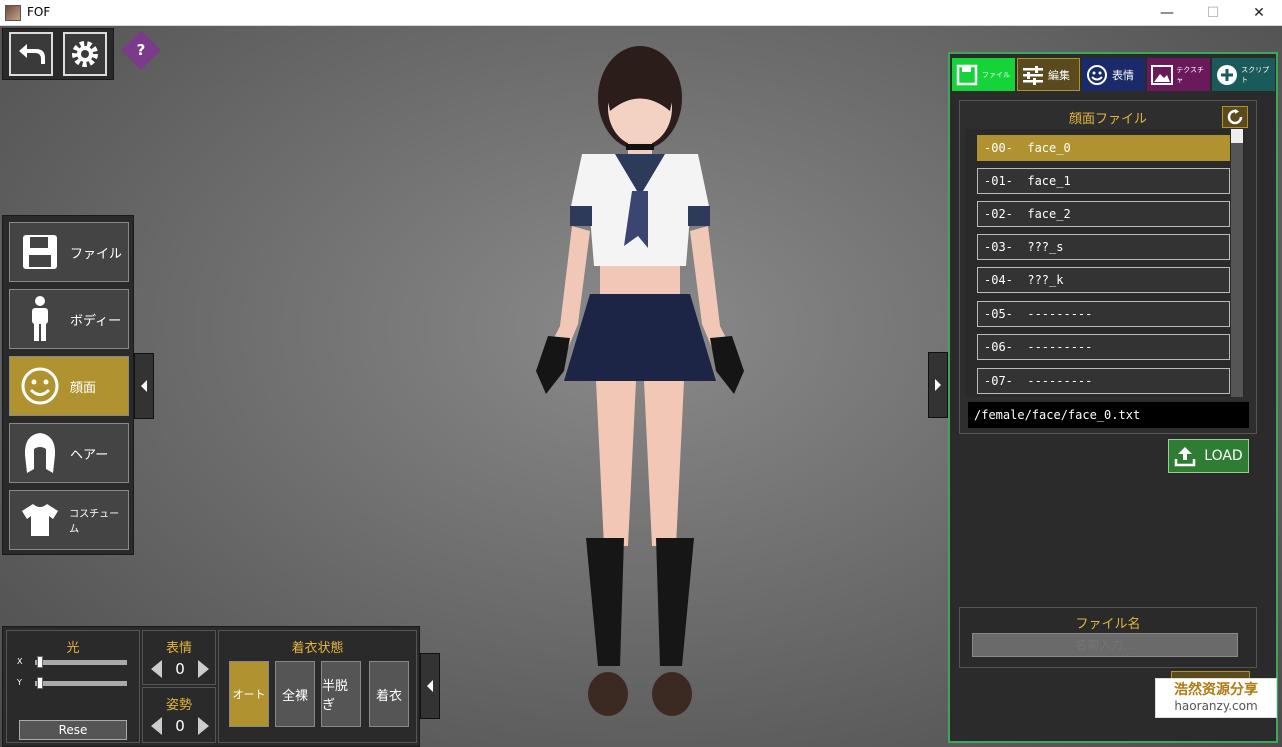  I want to click on load-button: LOAD, so click(1208, 456).